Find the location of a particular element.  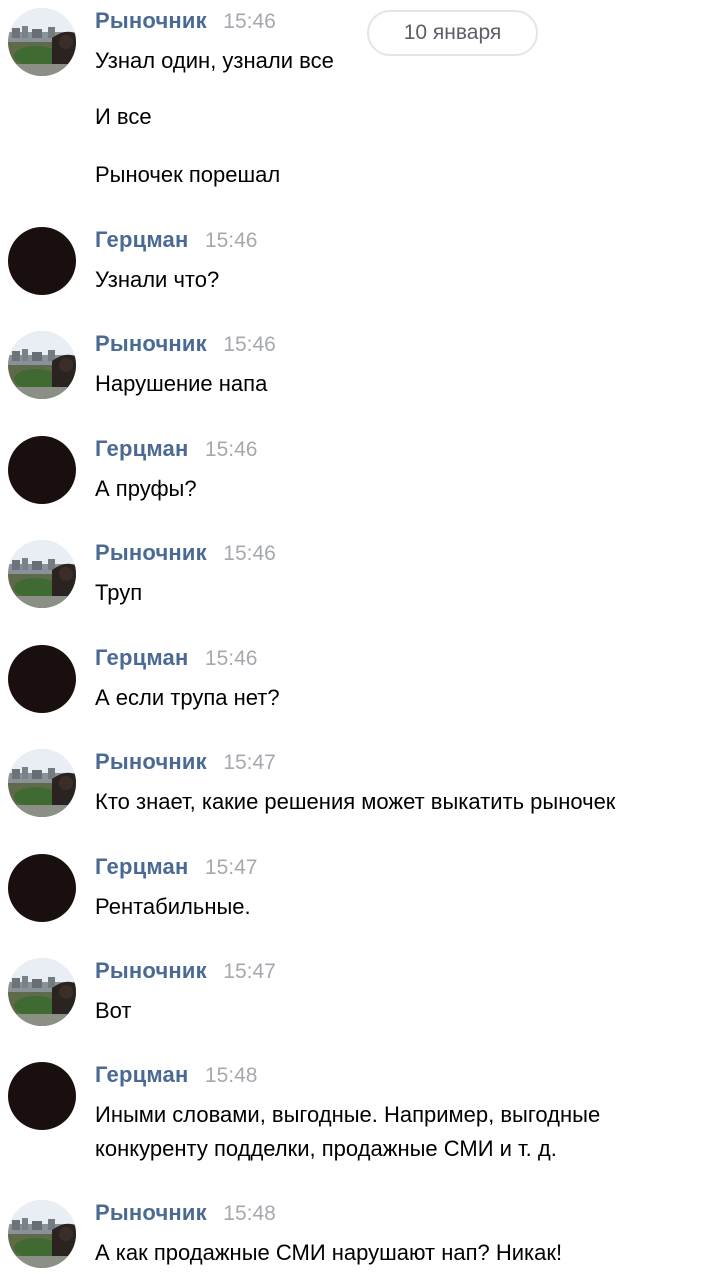

message-text: Нарушение напа is located at coordinates (181, 383).